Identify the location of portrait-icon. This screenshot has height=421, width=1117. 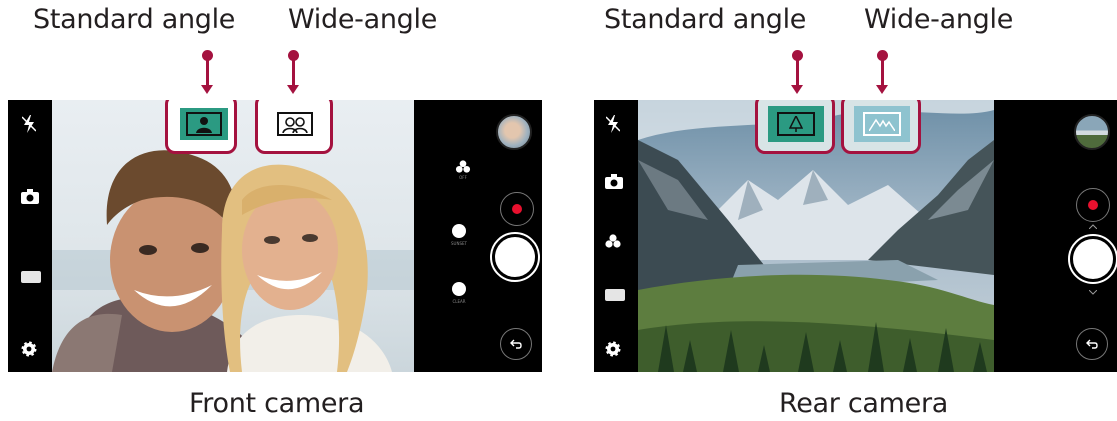
(204, 124).